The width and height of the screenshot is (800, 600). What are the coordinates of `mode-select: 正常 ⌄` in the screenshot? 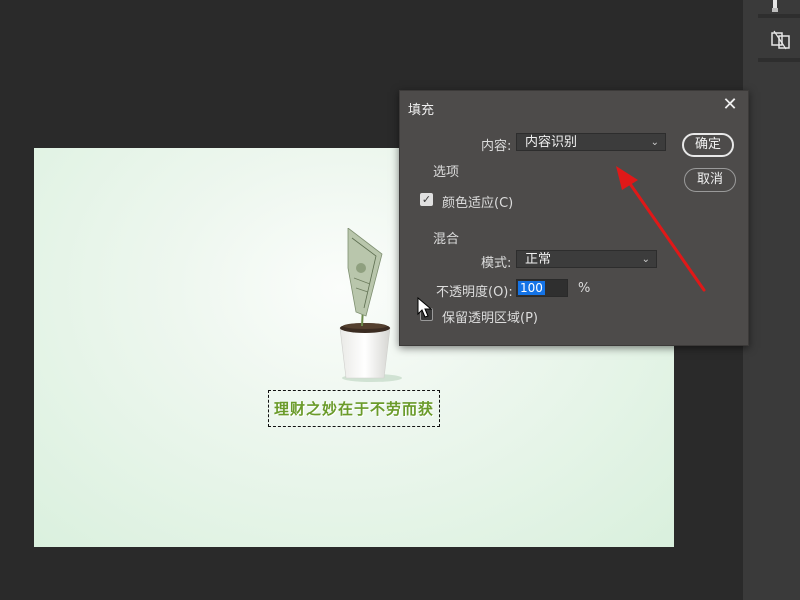 It's located at (586, 259).